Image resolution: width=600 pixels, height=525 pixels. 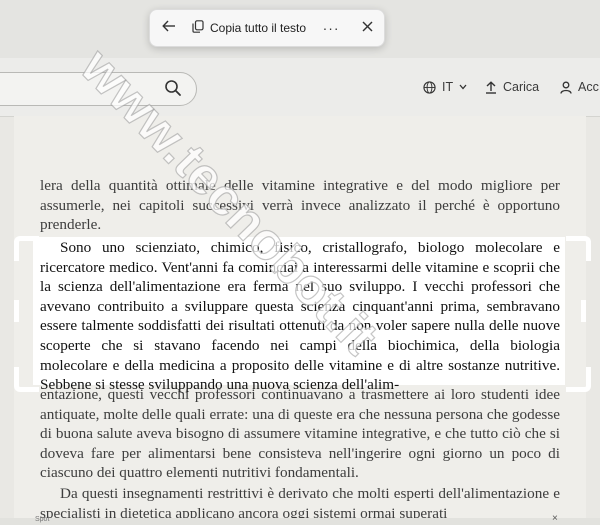 What do you see at coordinates (463, 87) in the screenshot?
I see `chevron-down-icon` at bounding box center [463, 87].